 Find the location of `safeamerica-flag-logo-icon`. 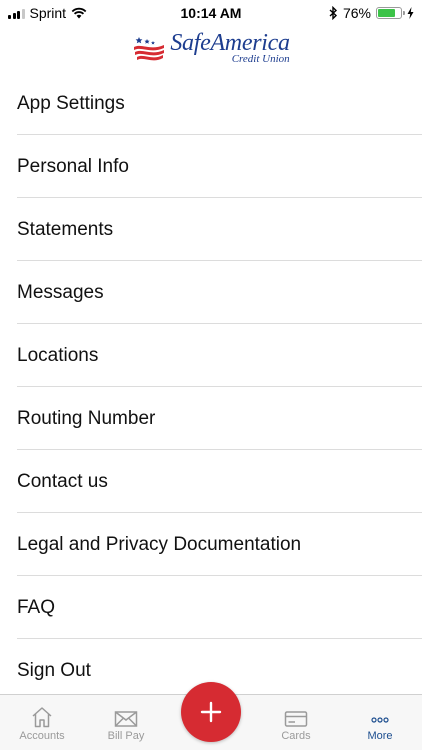

safeamerica-flag-logo-icon is located at coordinates (149, 49).